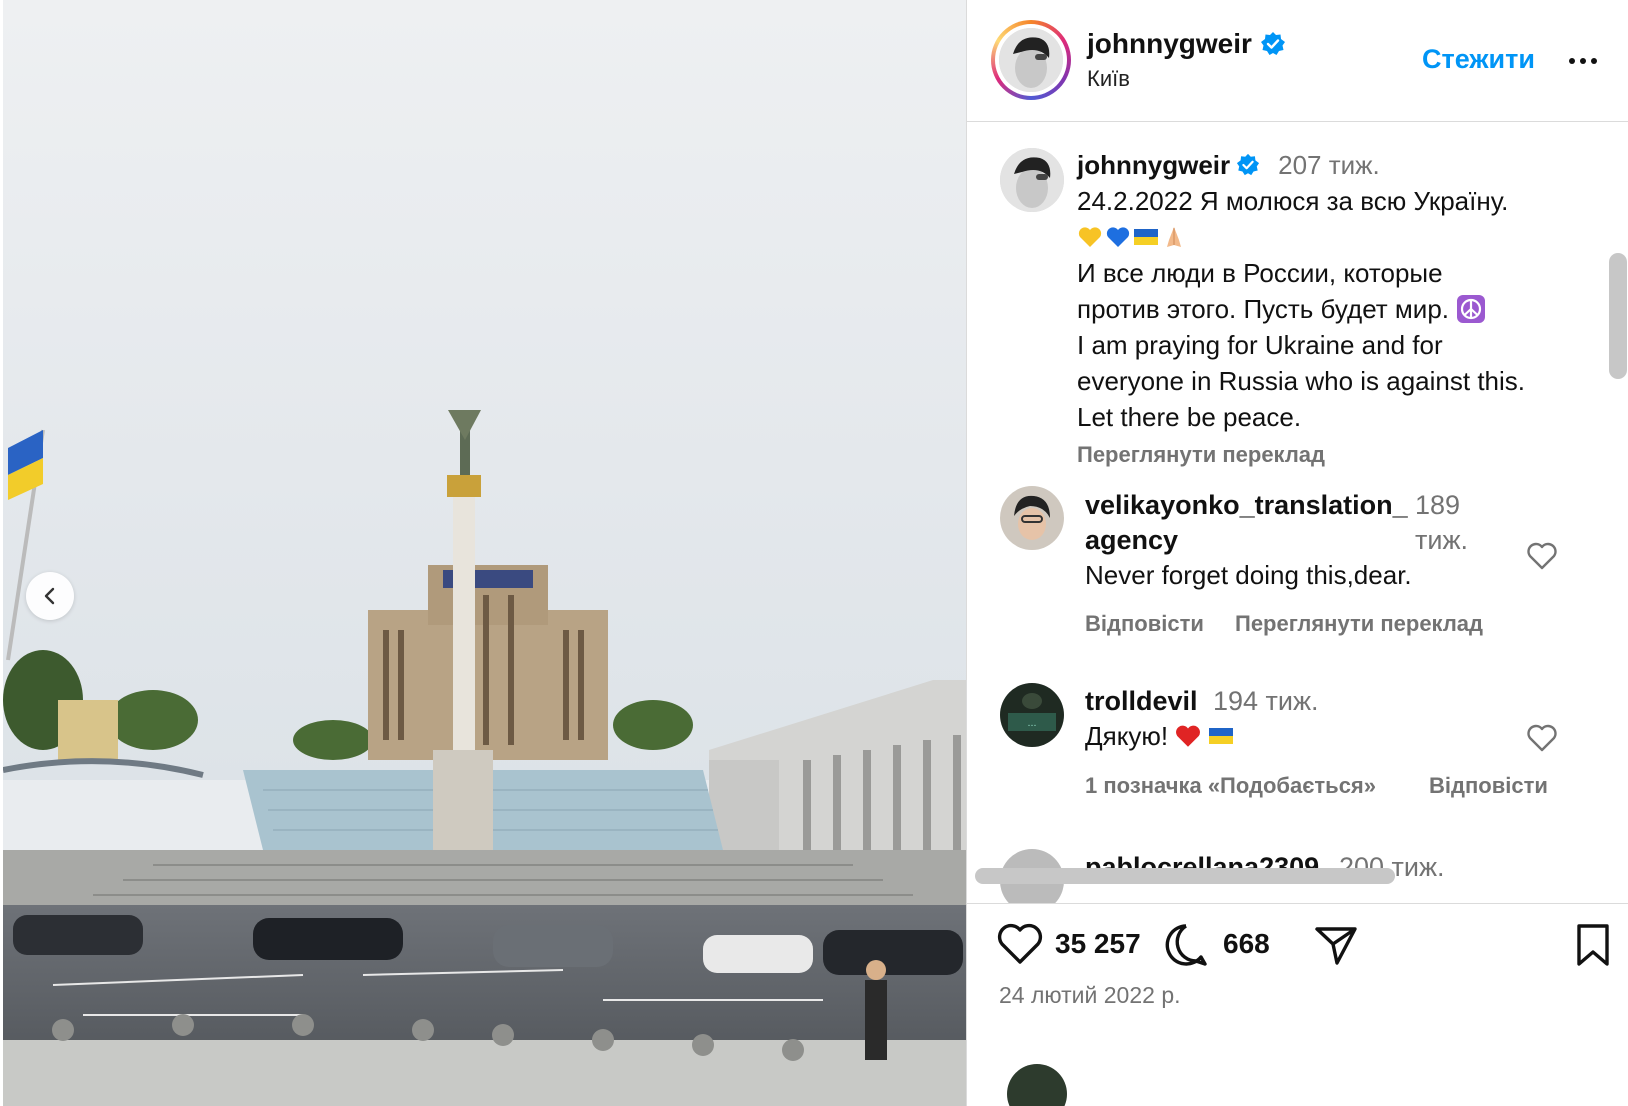  I want to click on current-user-avatar, so click(1037, 1085).